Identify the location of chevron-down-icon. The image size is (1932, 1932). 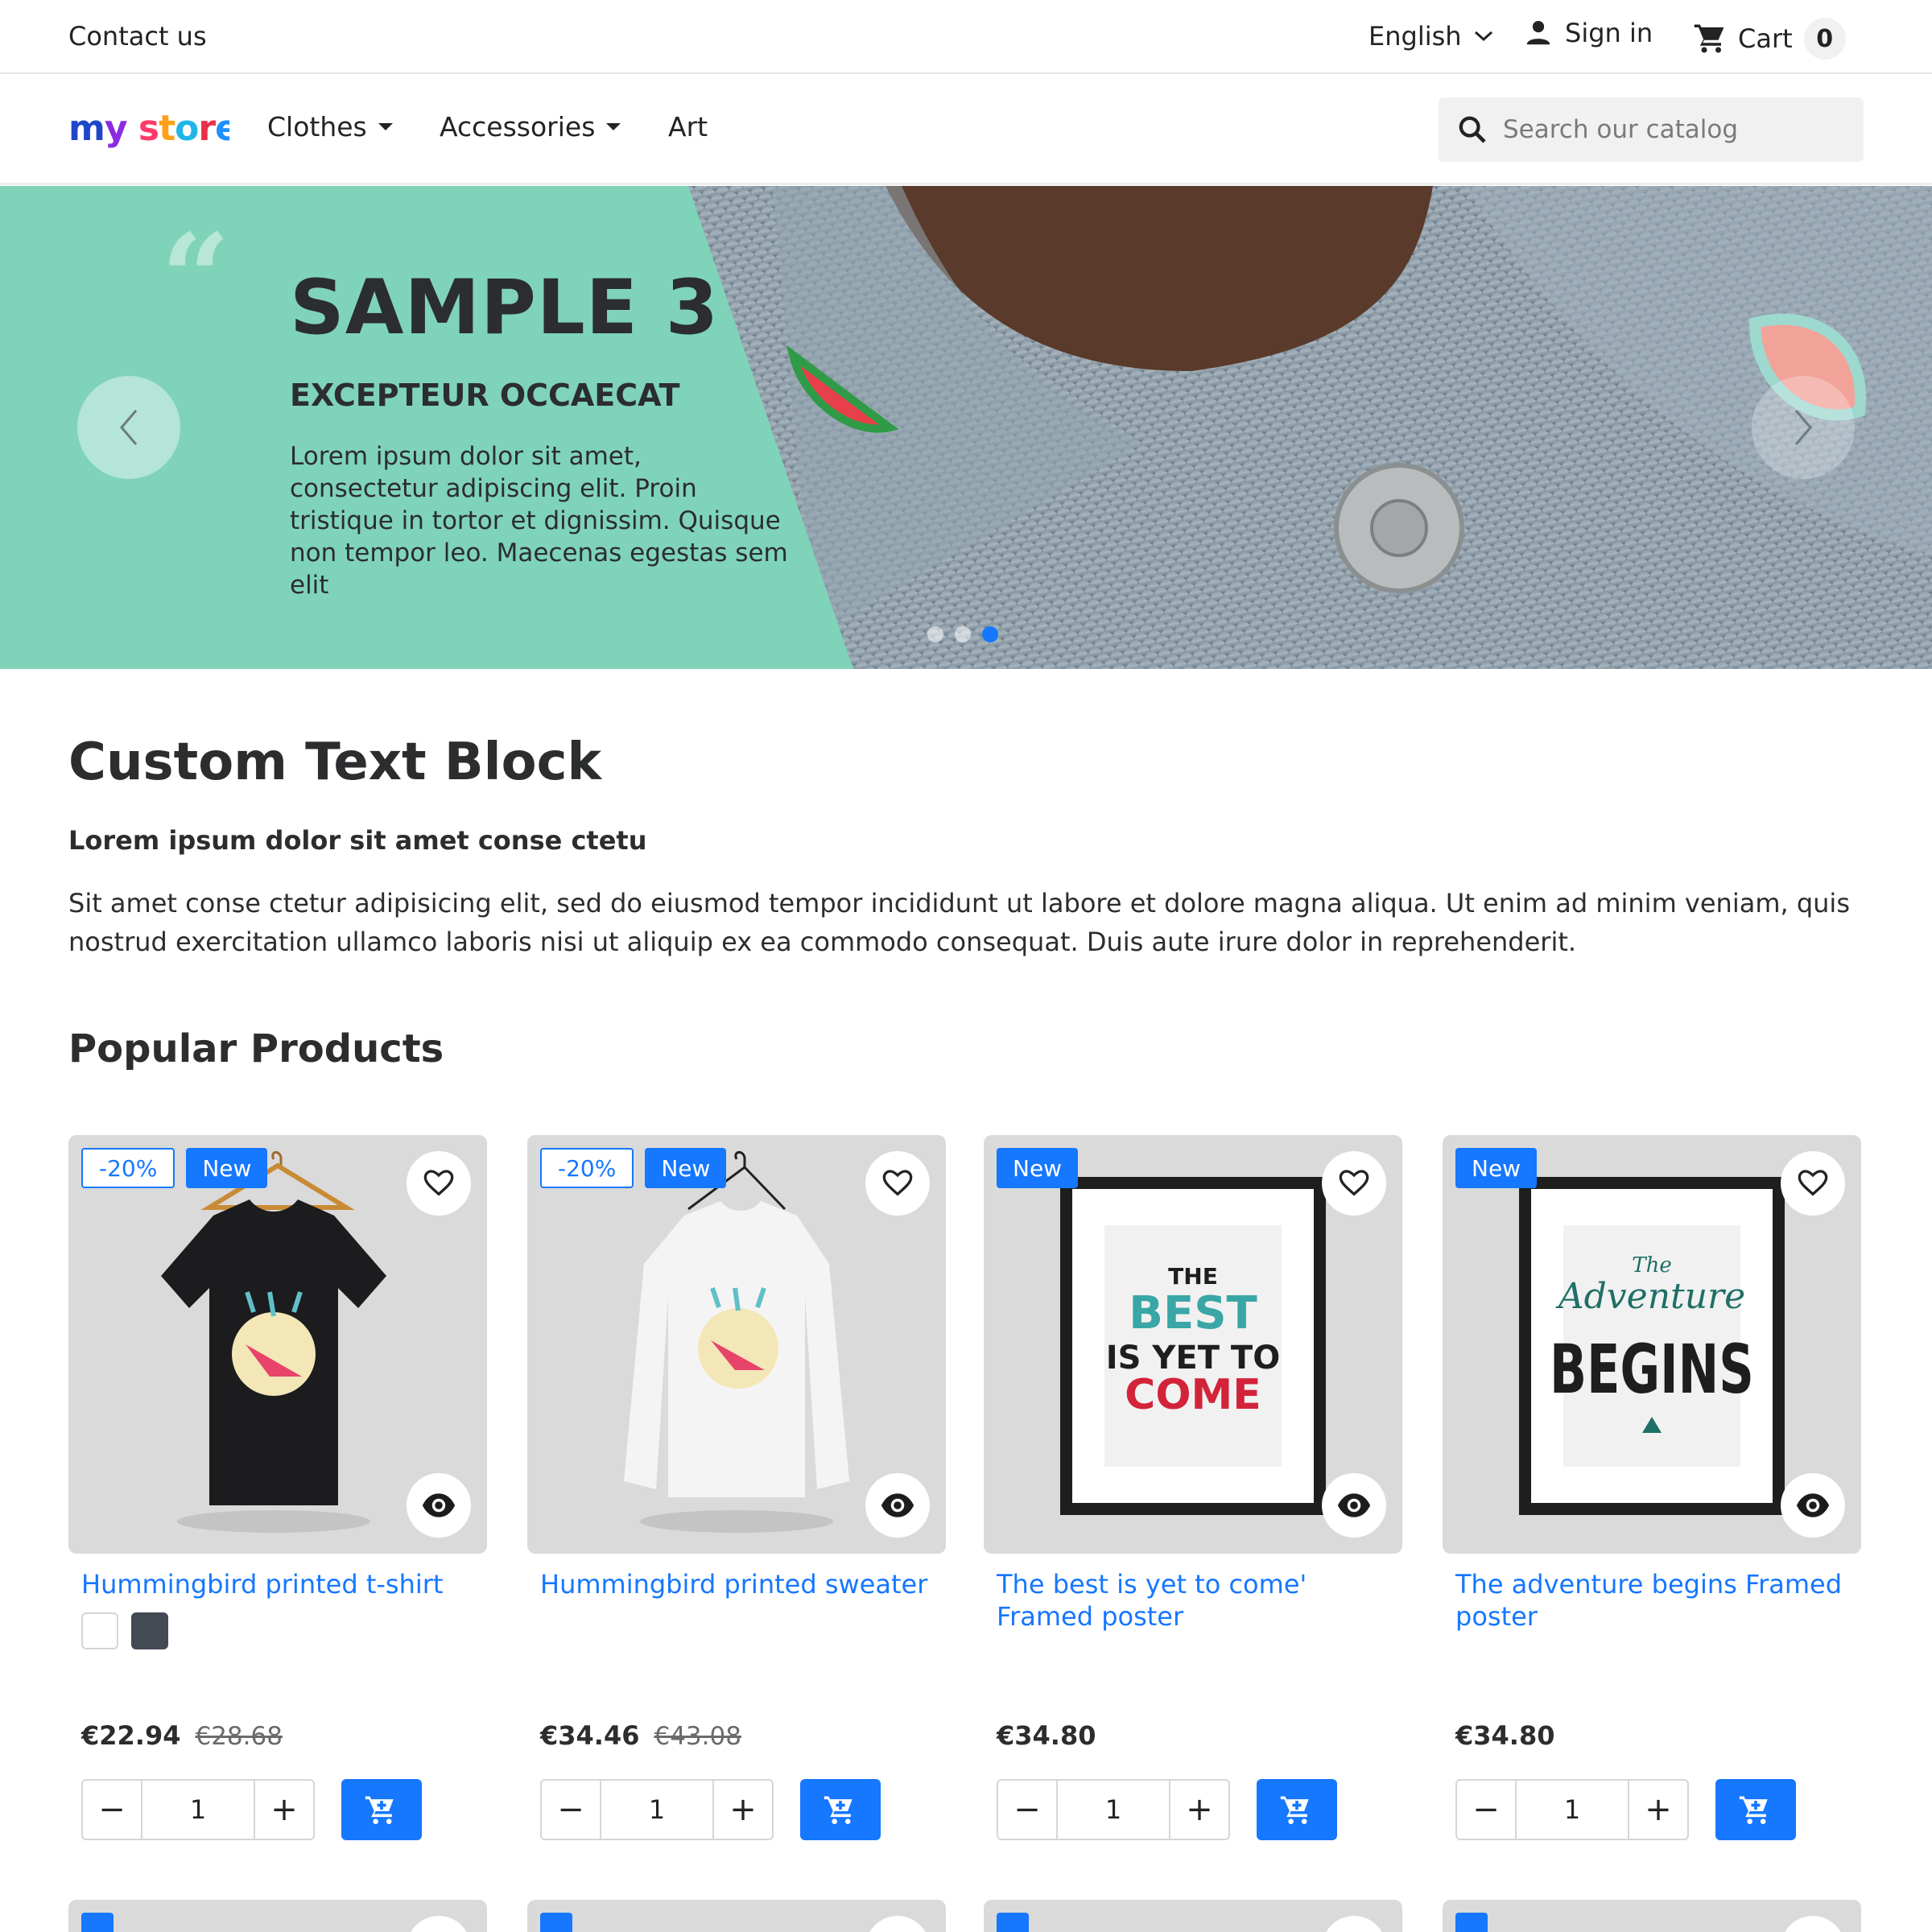
(1483, 36).